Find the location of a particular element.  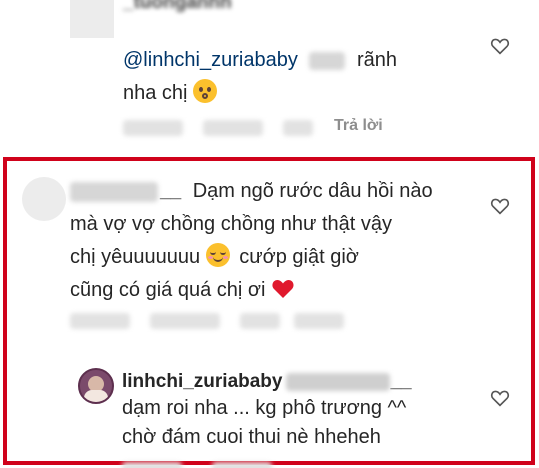

reply-username-row: linhchi_zuriababy __ is located at coordinates (267, 382).